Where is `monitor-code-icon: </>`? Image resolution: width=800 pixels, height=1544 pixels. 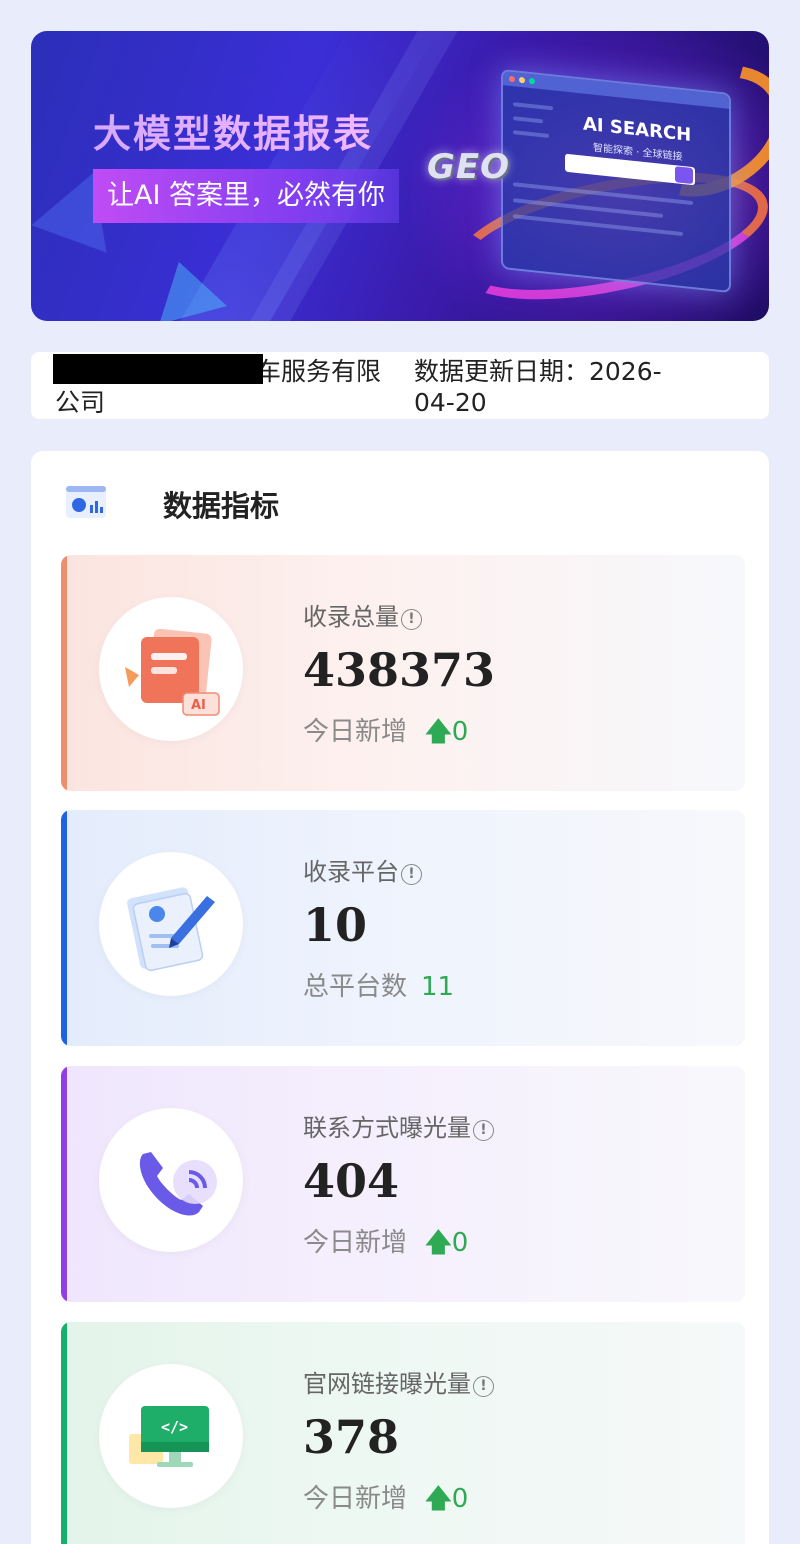 monitor-code-icon: </> is located at coordinates (169, 1436).